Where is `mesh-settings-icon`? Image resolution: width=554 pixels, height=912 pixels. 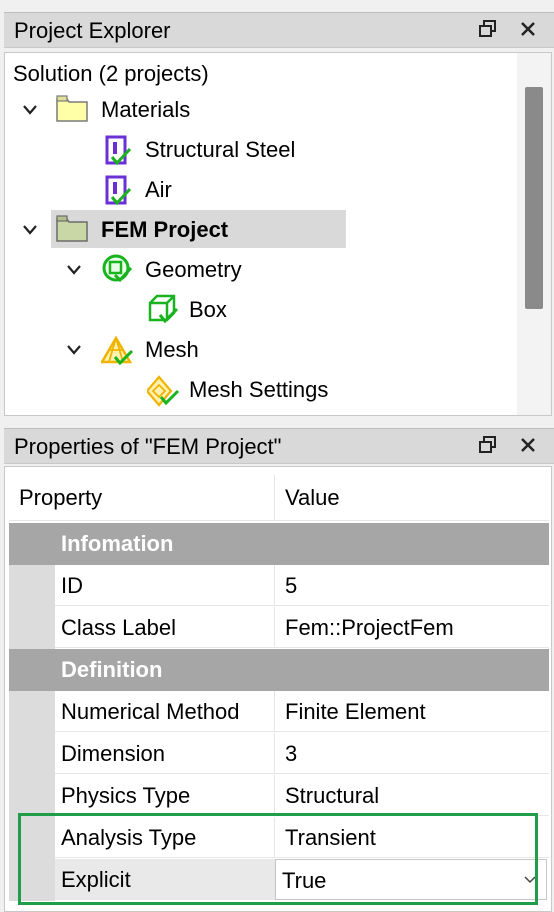 mesh-settings-icon is located at coordinates (162, 391).